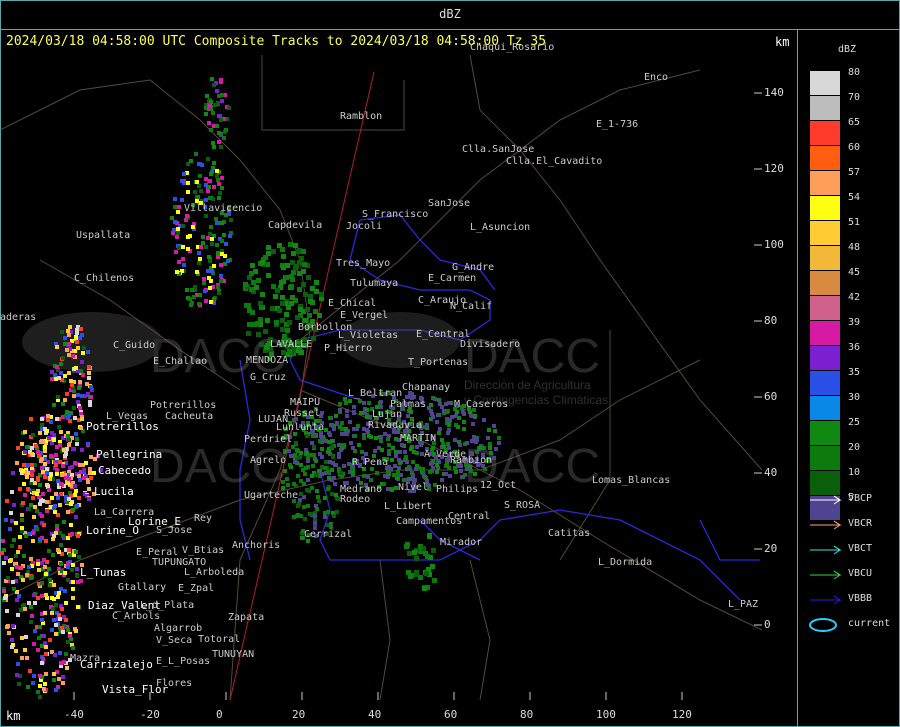 The width and height of the screenshot is (900, 727). What do you see at coordinates (418, 438) in the screenshot?
I see `place-label: MARTIN` at bounding box center [418, 438].